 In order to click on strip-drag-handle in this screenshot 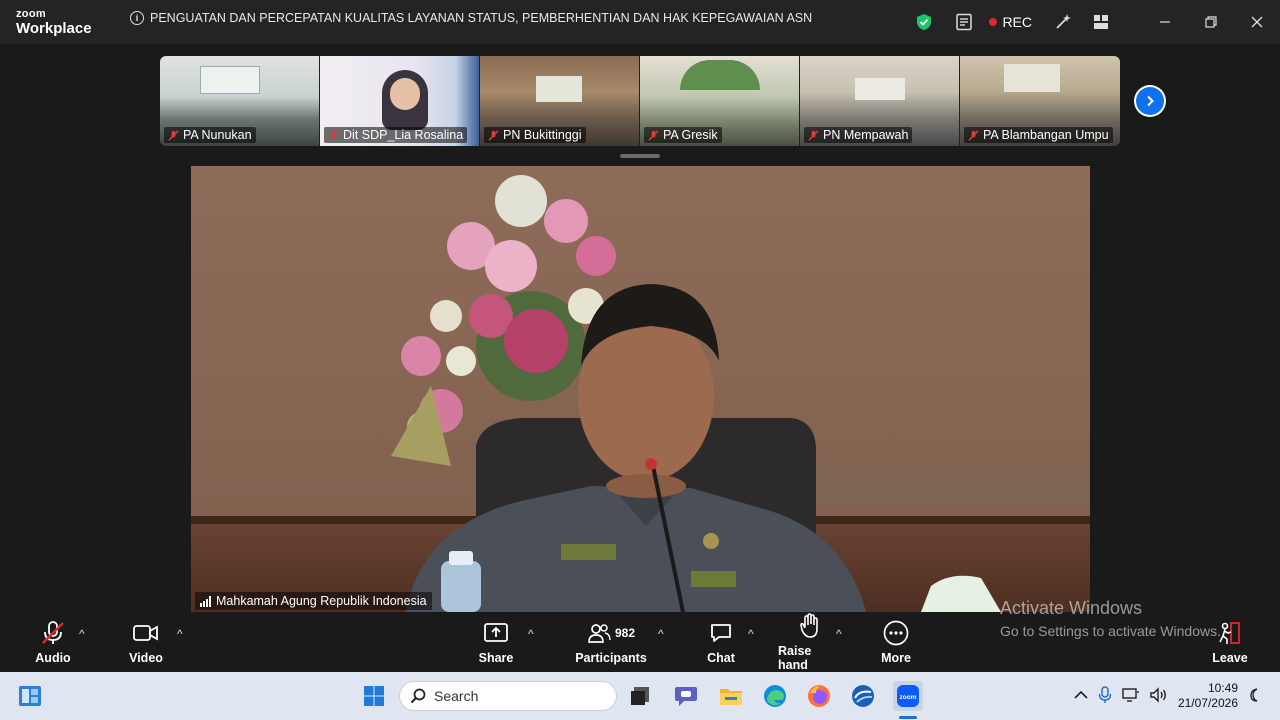, I will do `click(640, 156)`.